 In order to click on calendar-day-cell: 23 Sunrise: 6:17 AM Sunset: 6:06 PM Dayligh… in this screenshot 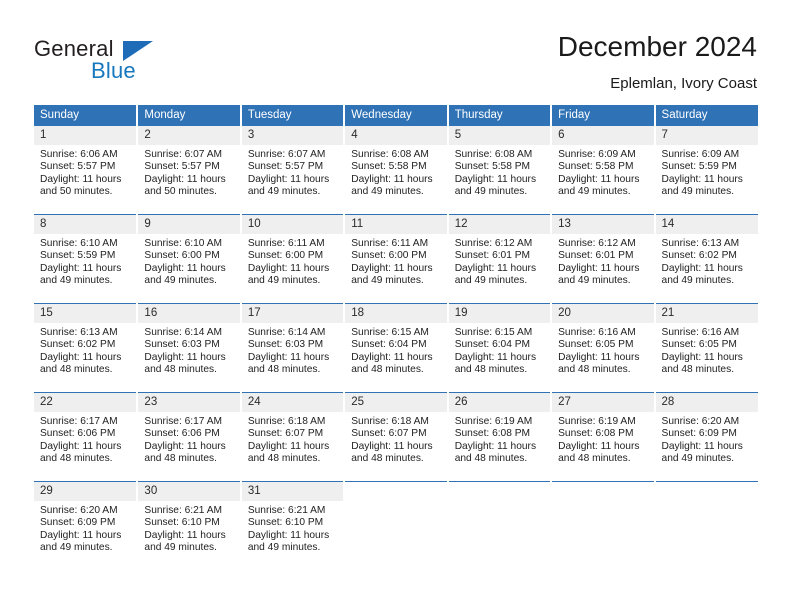, I will do `click(189, 437)`.